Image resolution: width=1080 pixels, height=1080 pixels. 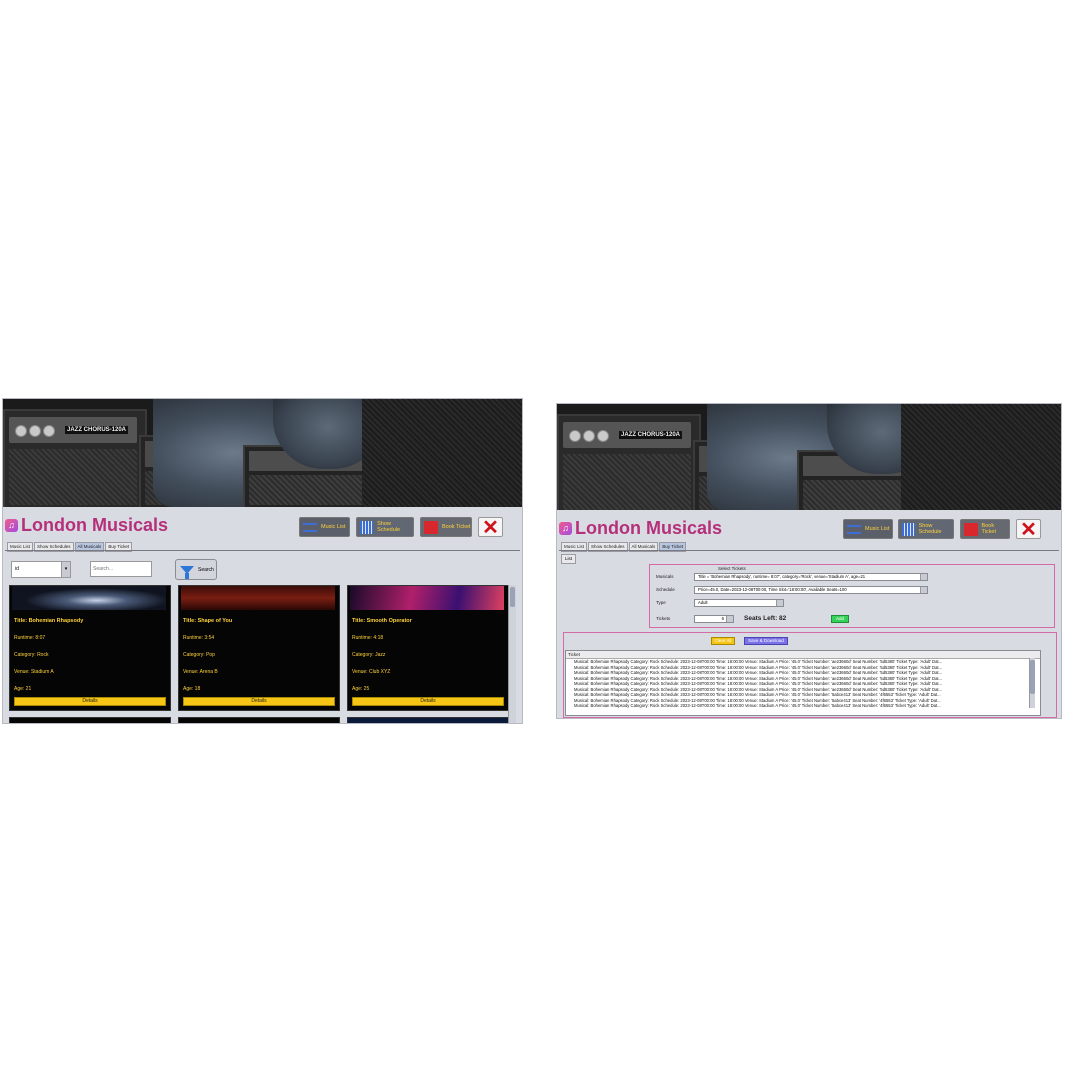 I want to click on card-title: Title: Bohemian Rhapsody, so click(x=49, y=621).